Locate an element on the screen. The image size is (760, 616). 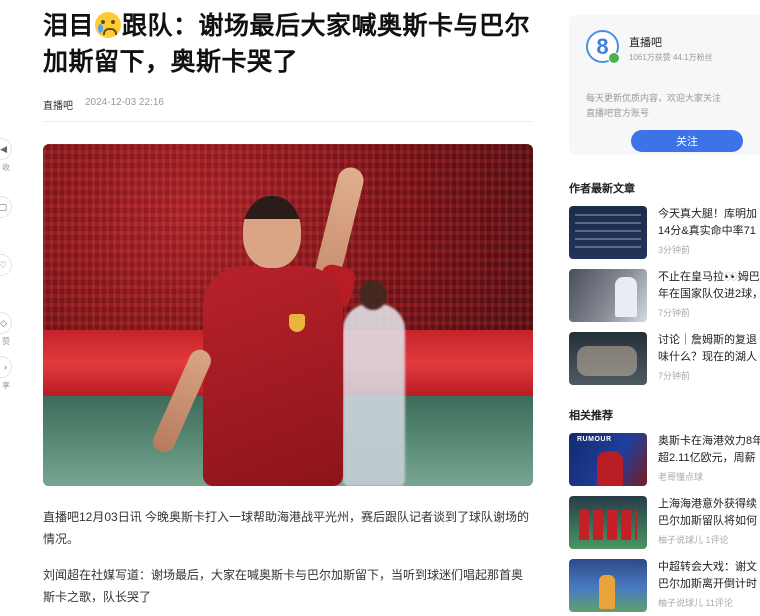
author-avatar: 8 is located at coordinates (603, 47).